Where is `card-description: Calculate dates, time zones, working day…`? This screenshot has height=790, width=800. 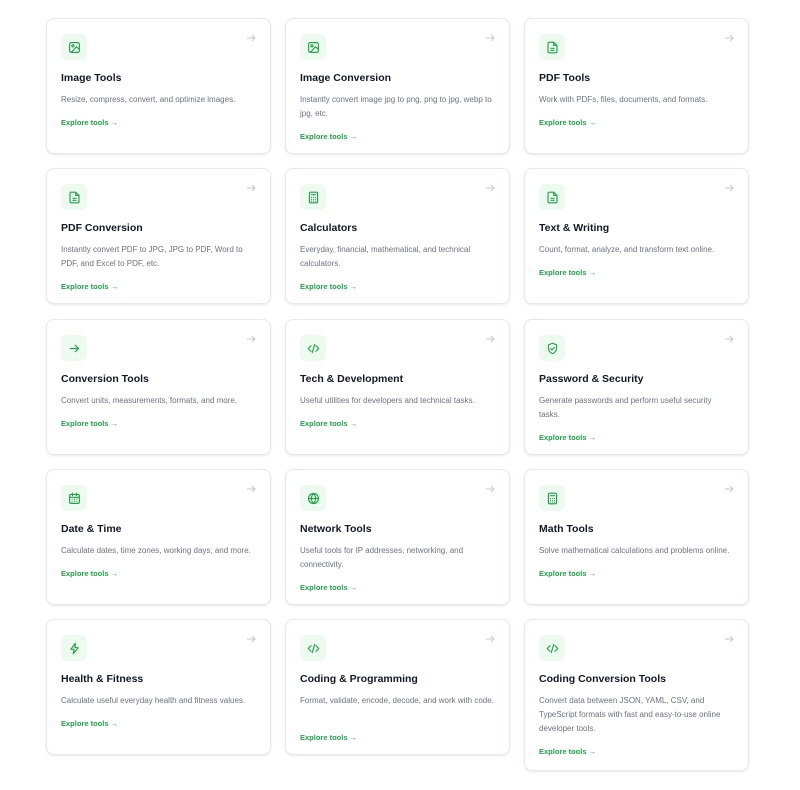
card-description: Calculate dates, time zones, working day… is located at coordinates (156, 550).